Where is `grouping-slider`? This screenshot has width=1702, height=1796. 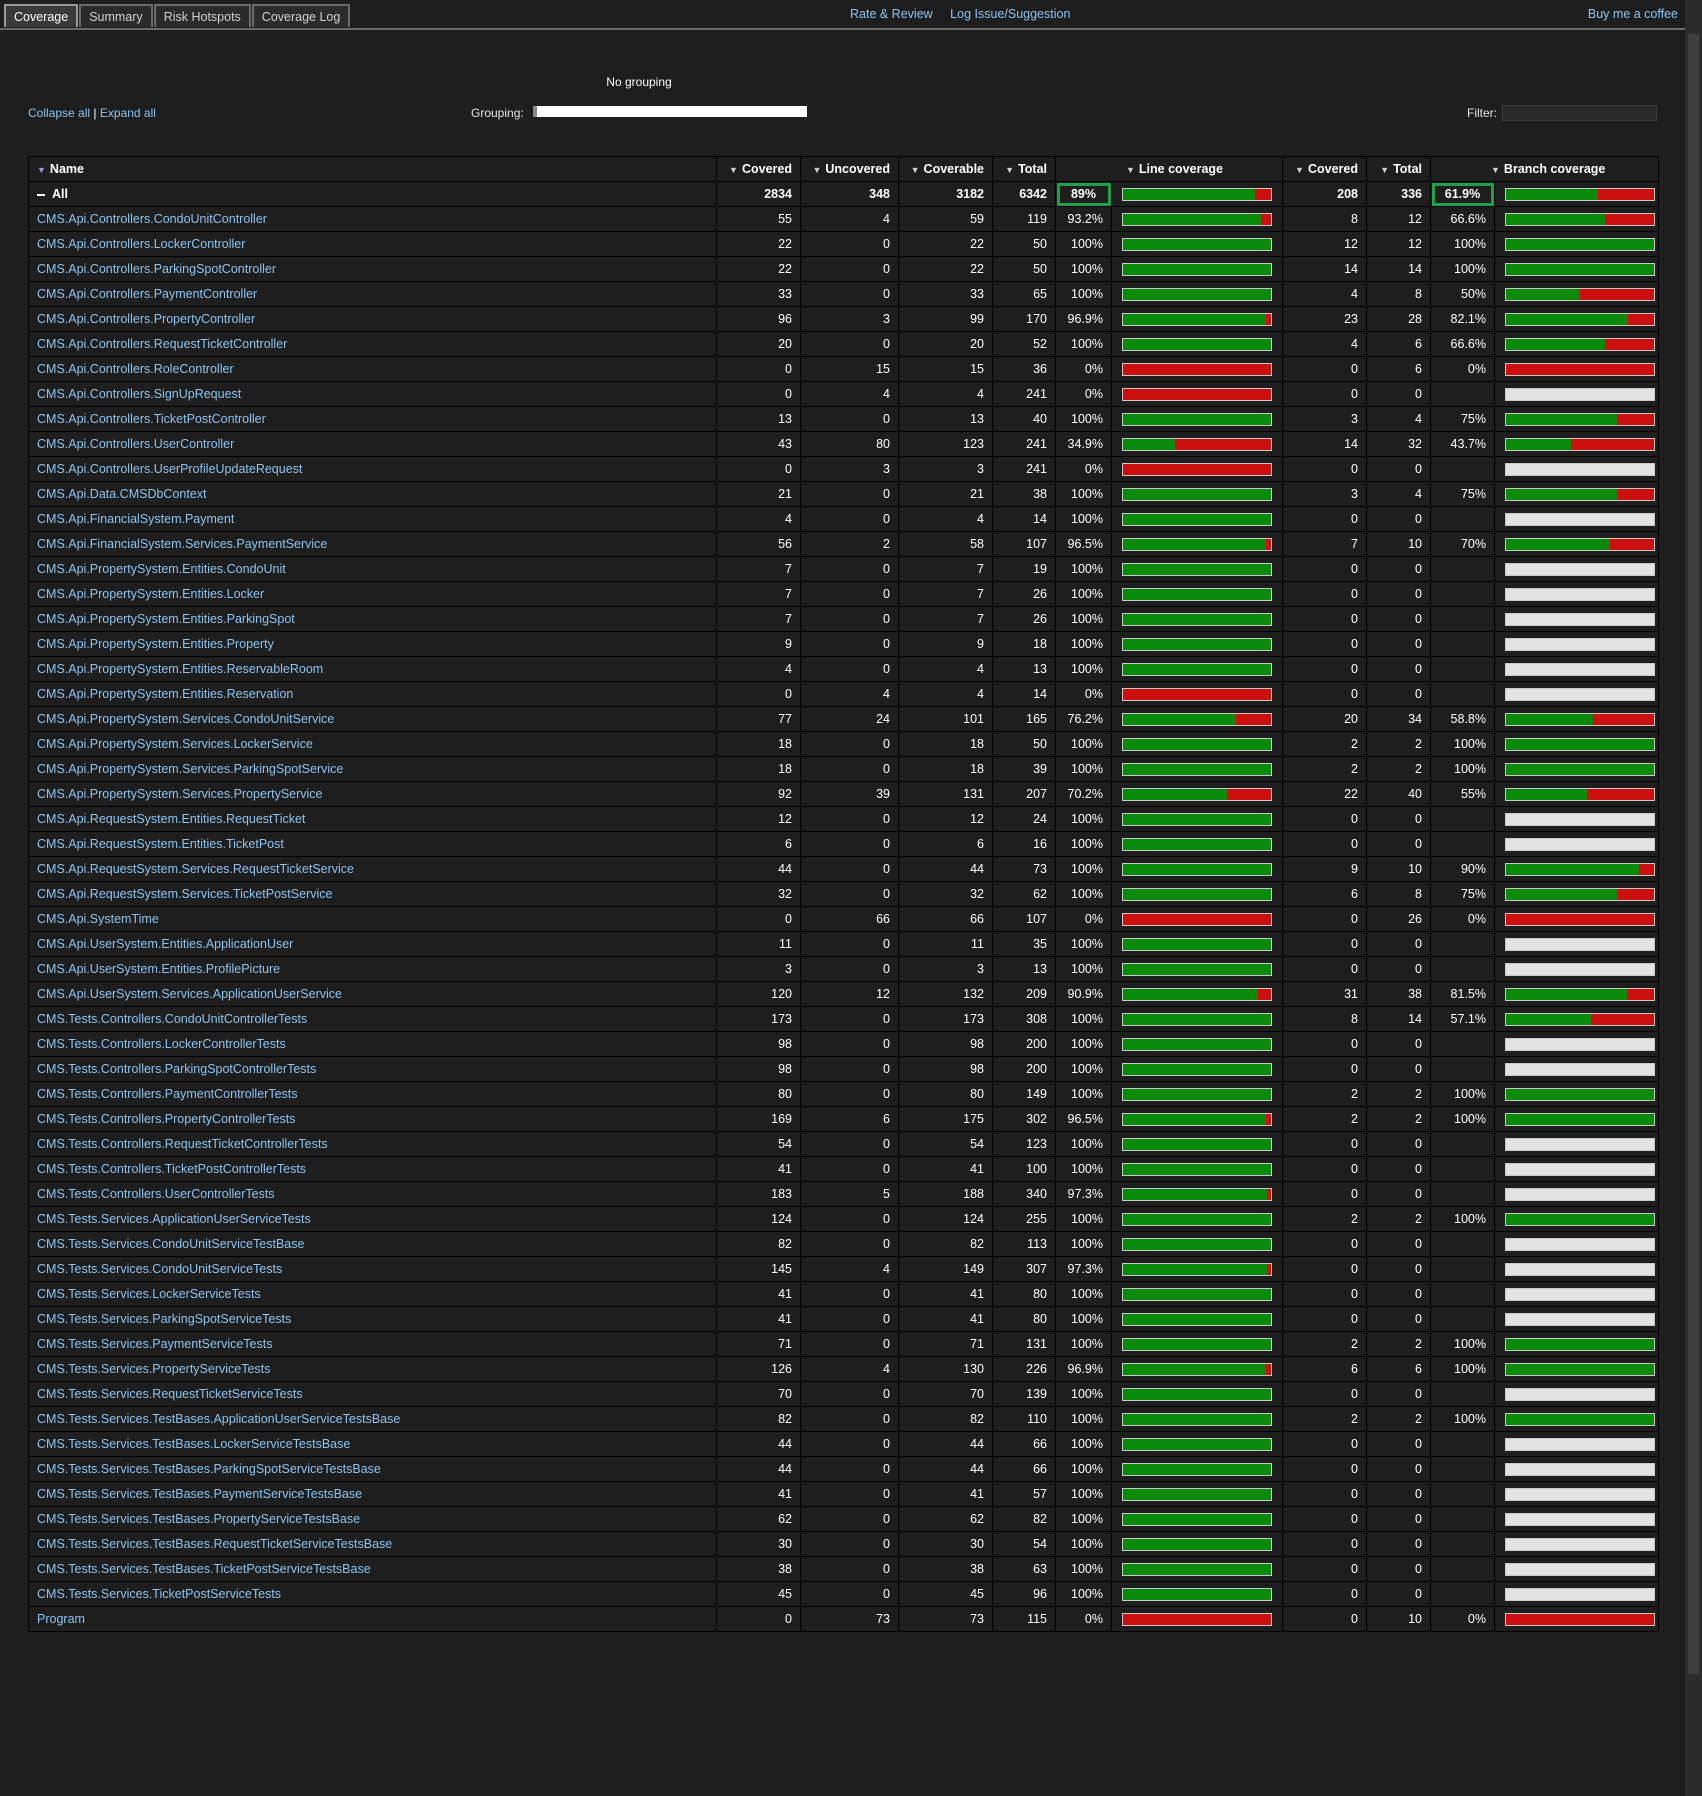 grouping-slider is located at coordinates (670, 111).